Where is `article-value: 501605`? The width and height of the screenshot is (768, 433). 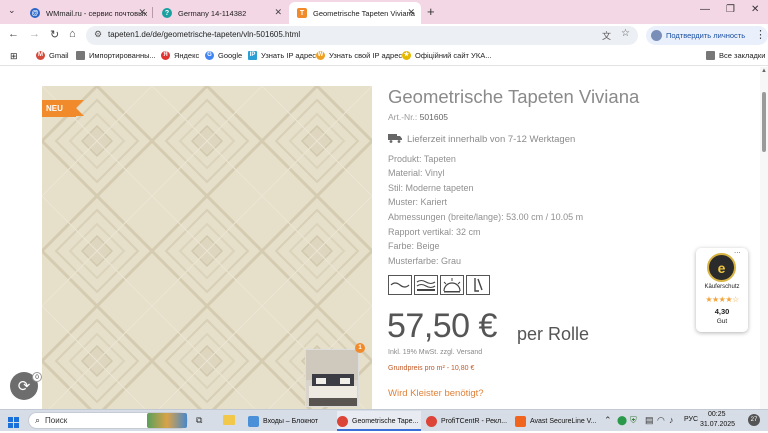 article-value: 501605 is located at coordinates (434, 117).